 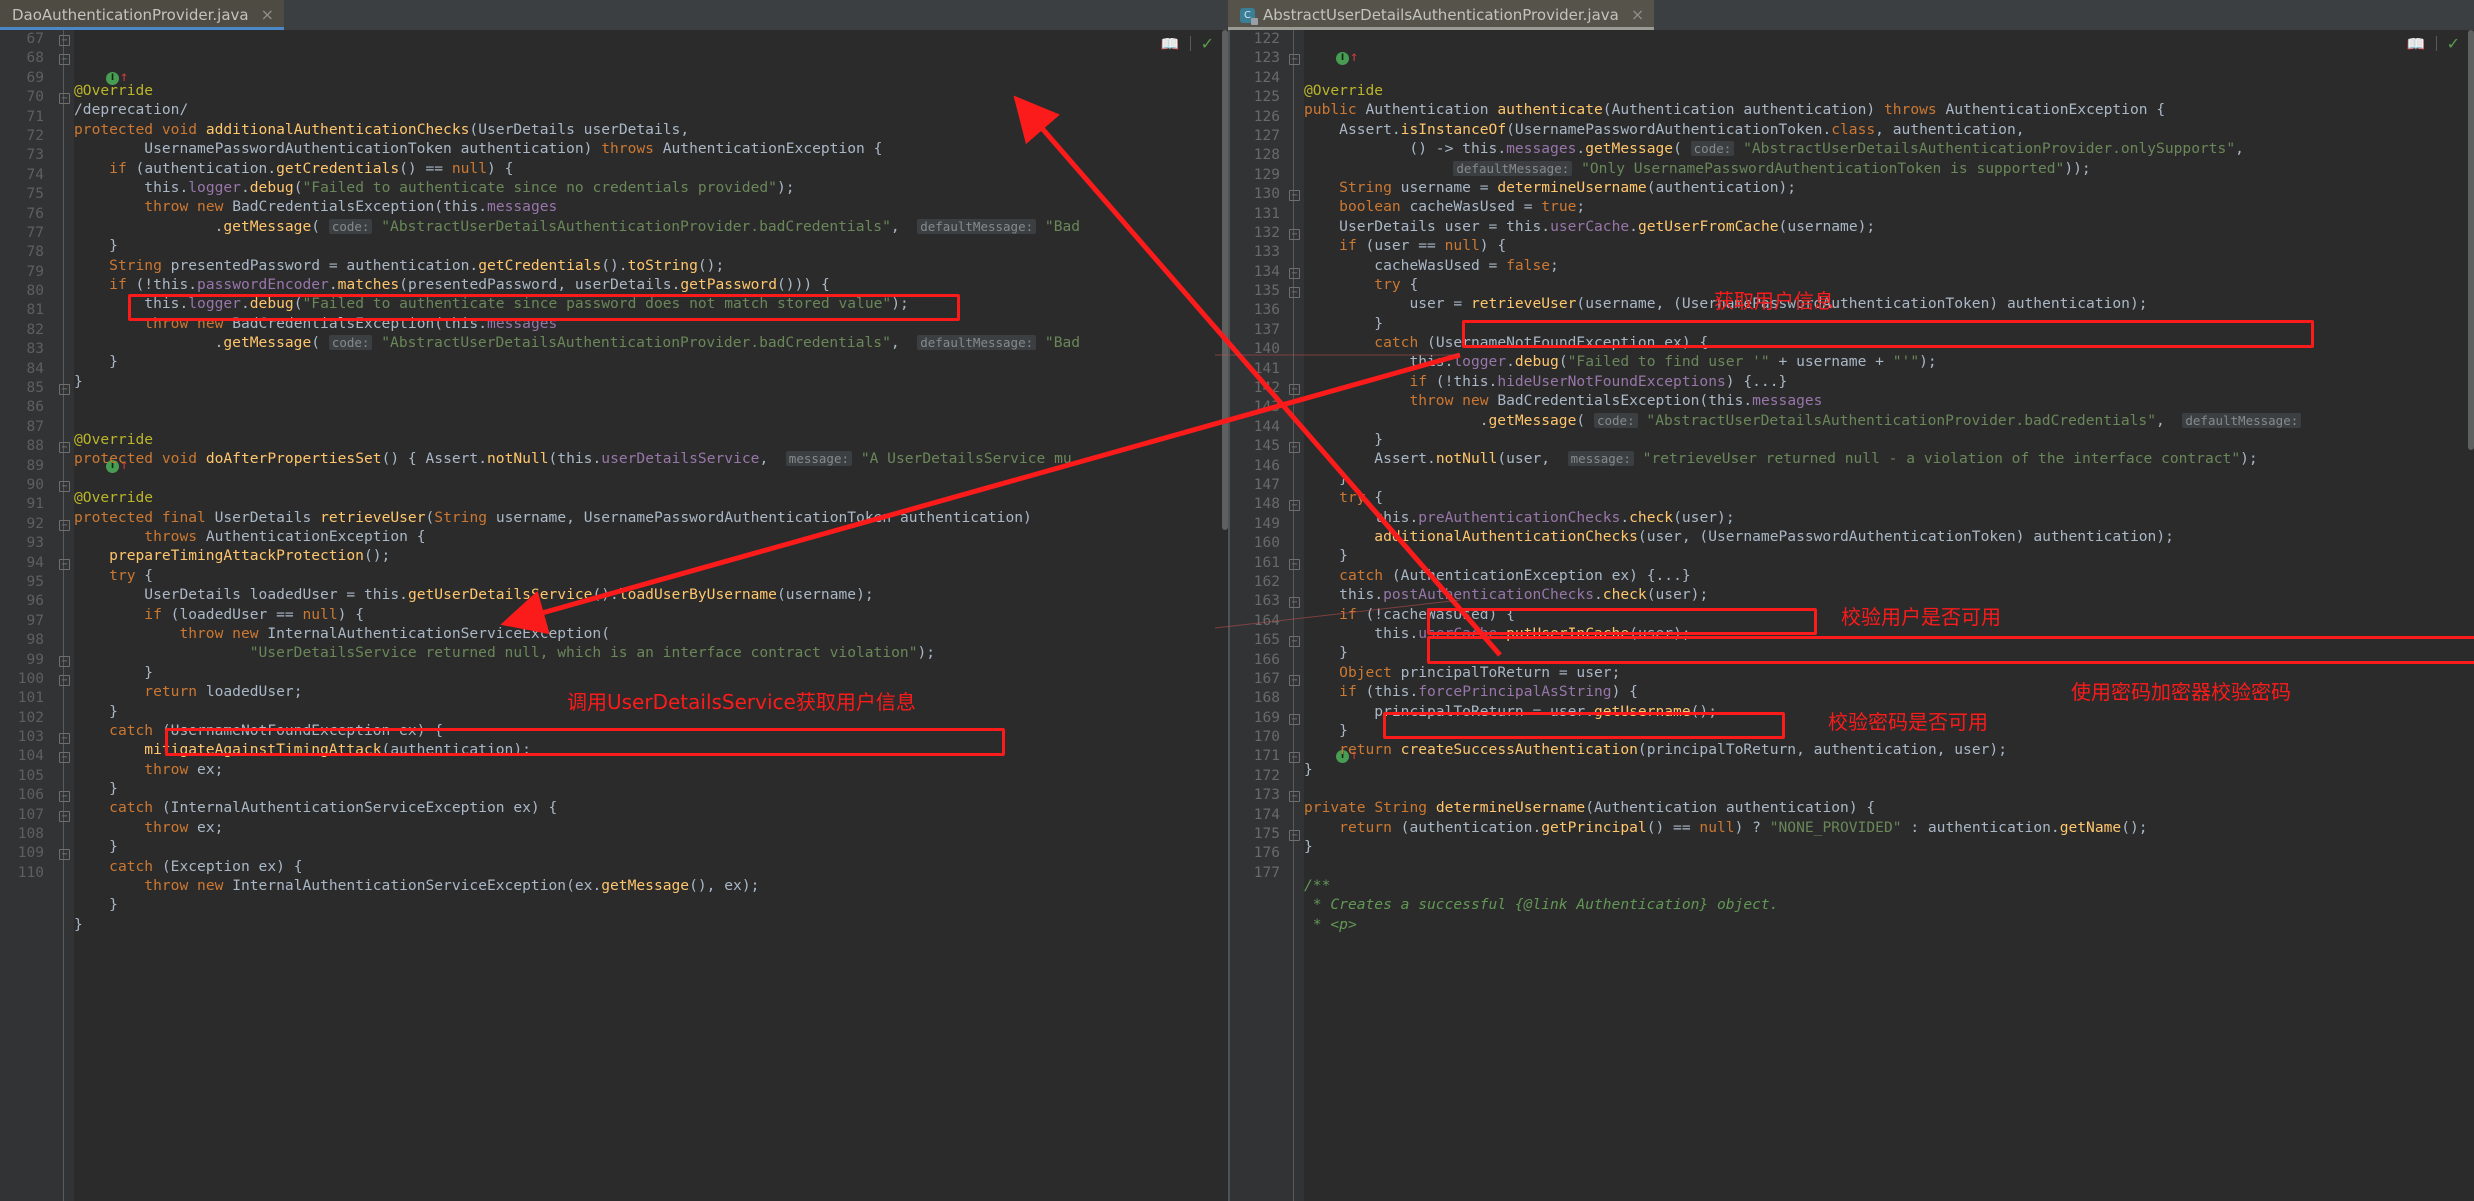 What do you see at coordinates (35, 853) in the screenshot?
I see `gutter-line: 109` at bounding box center [35, 853].